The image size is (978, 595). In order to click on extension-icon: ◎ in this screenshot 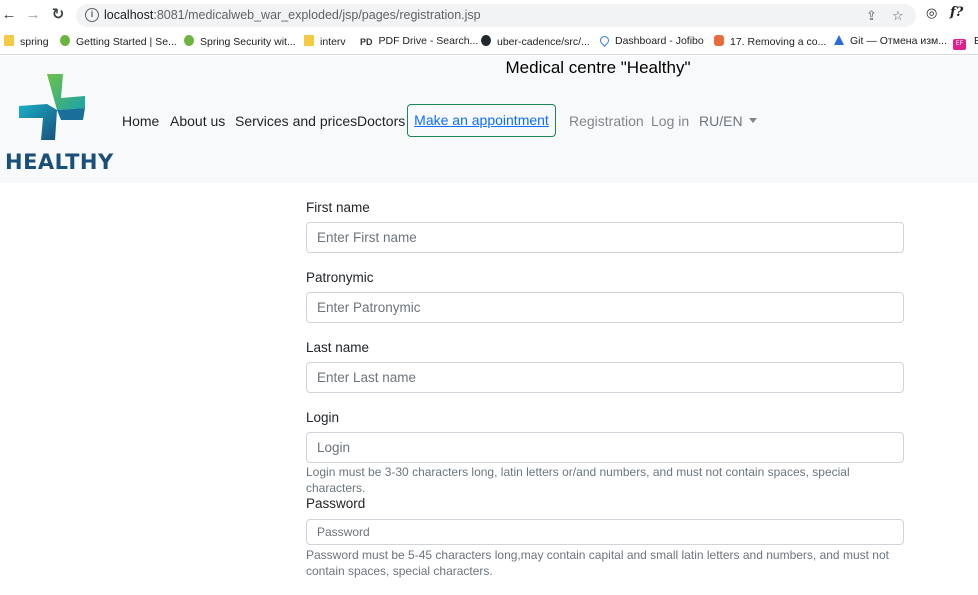, I will do `click(931, 13)`.